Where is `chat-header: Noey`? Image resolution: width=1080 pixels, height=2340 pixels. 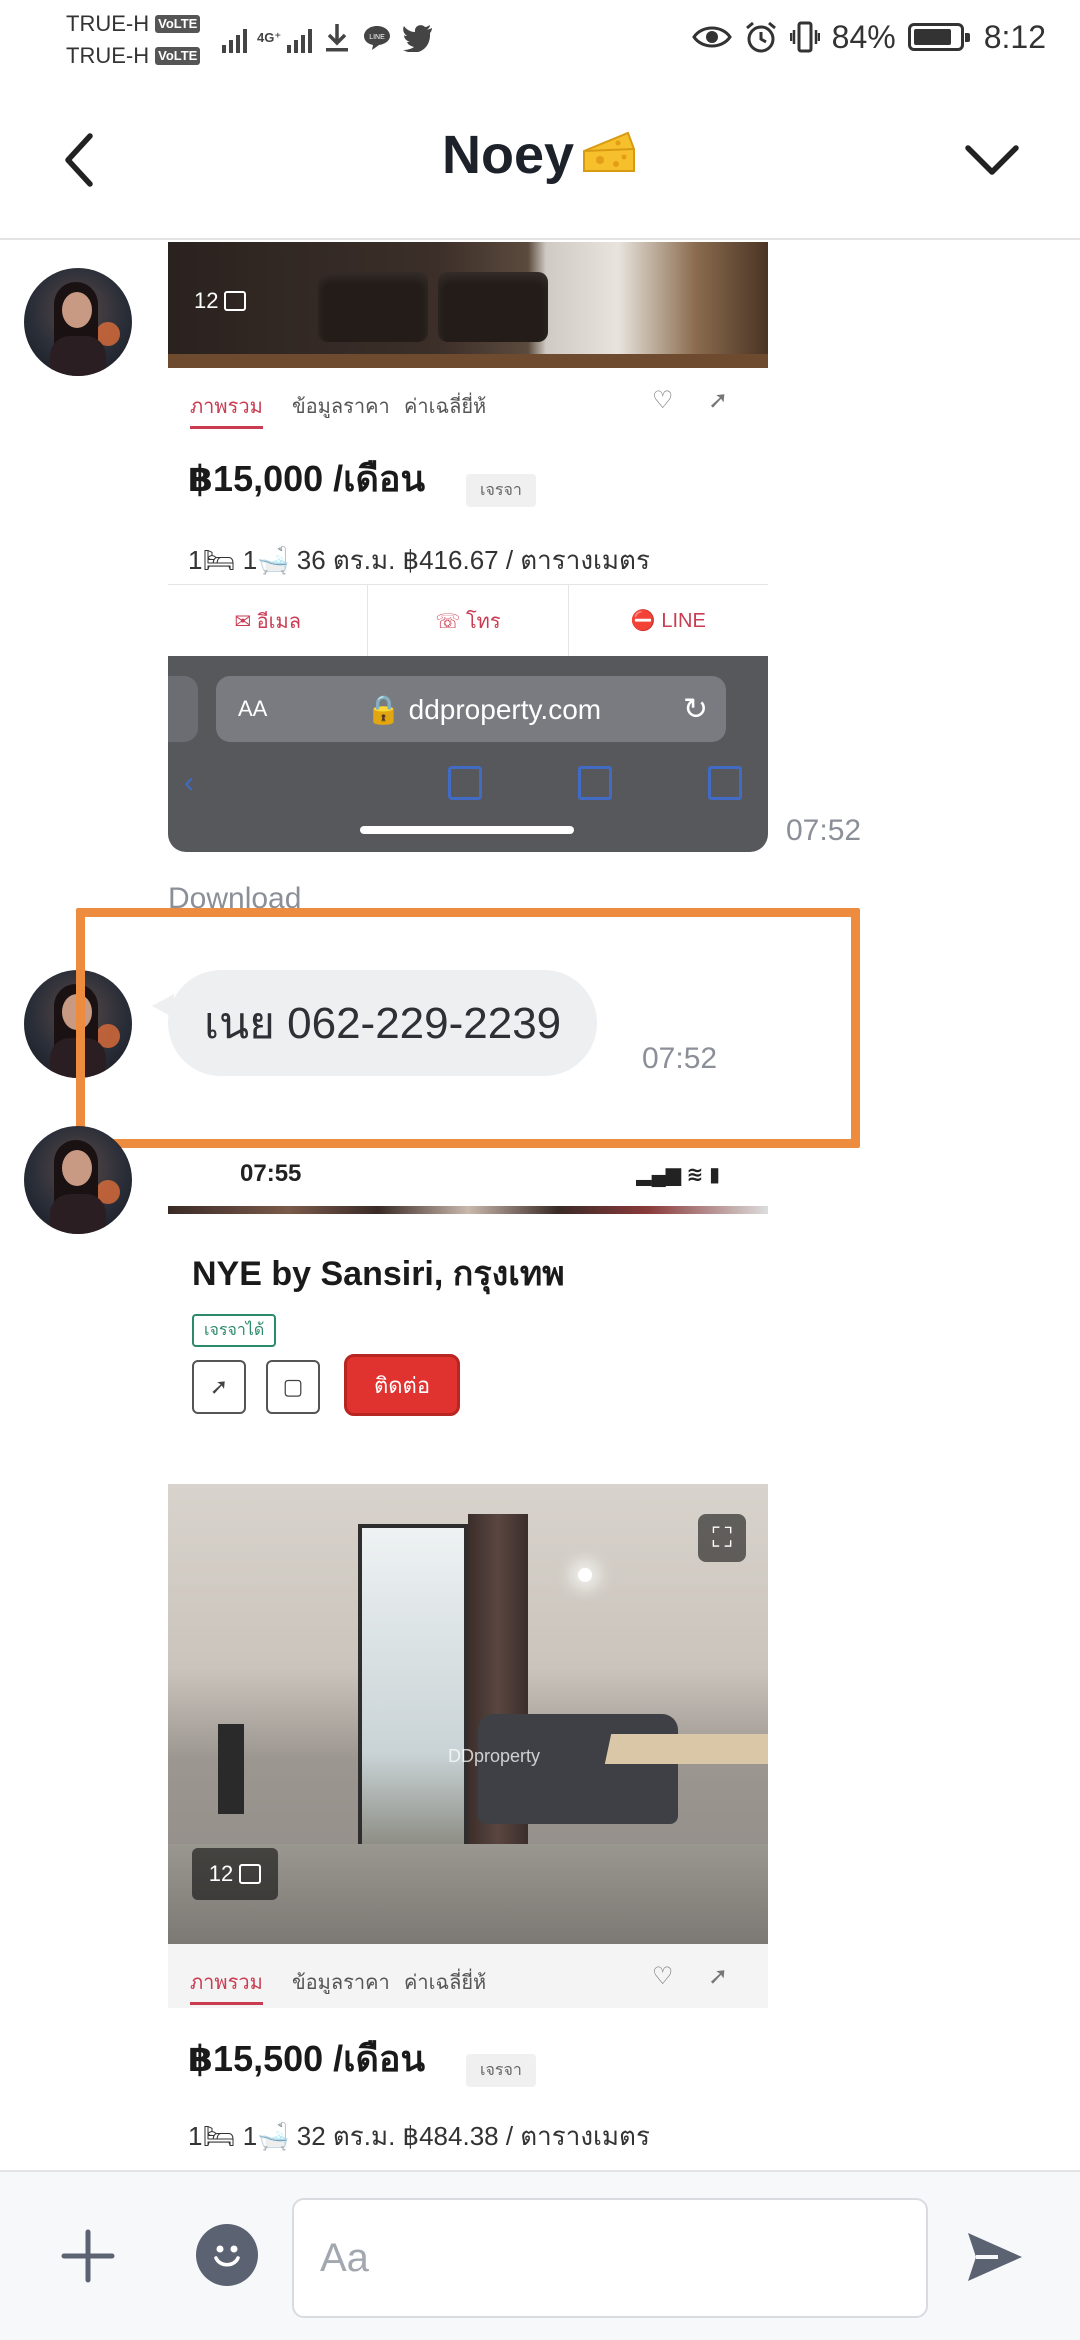 chat-header: Noey is located at coordinates (540, 160).